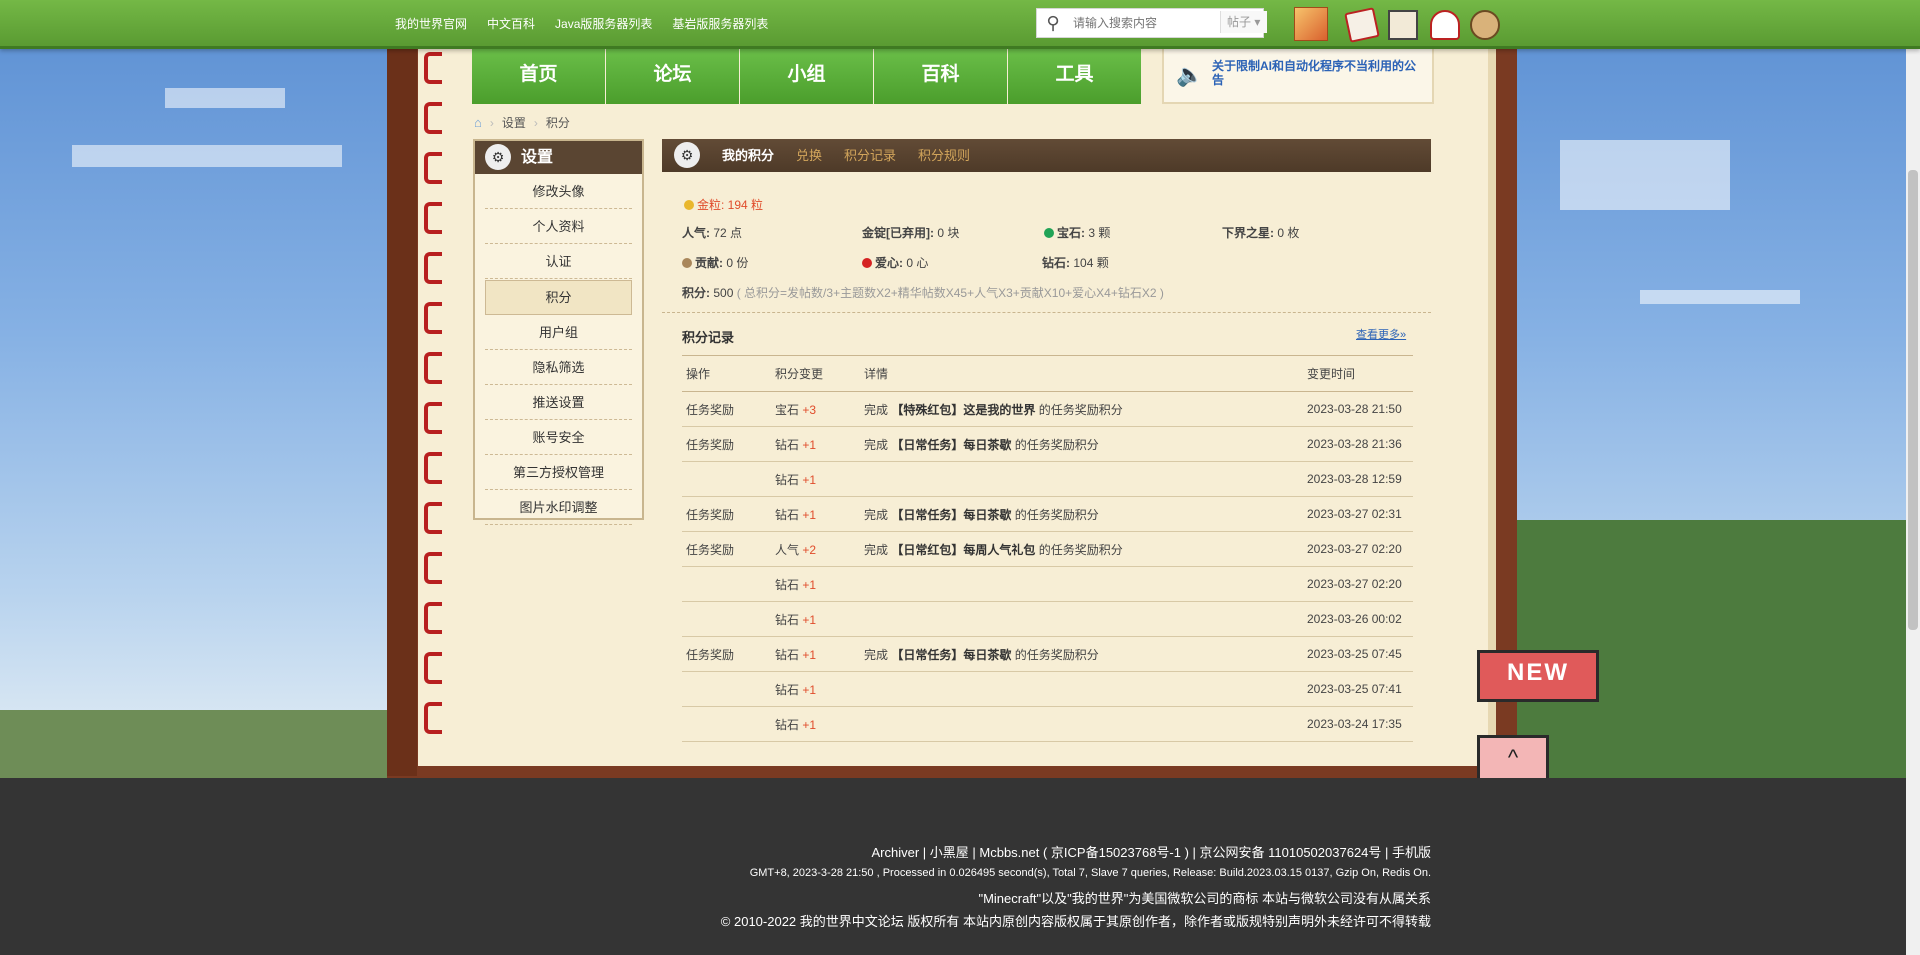  What do you see at coordinates (910, 232) in the screenshot?
I see `ingot-stat: 金锭[已弃用]: 0 块` at bounding box center [910, 232].